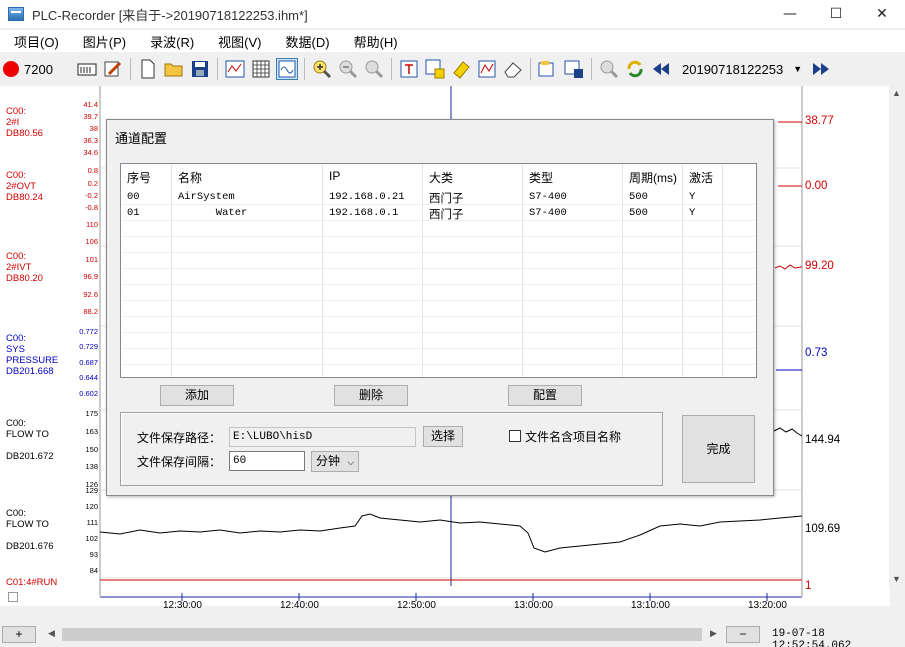  I want to click on add-button: 添加, so click(197, 395).